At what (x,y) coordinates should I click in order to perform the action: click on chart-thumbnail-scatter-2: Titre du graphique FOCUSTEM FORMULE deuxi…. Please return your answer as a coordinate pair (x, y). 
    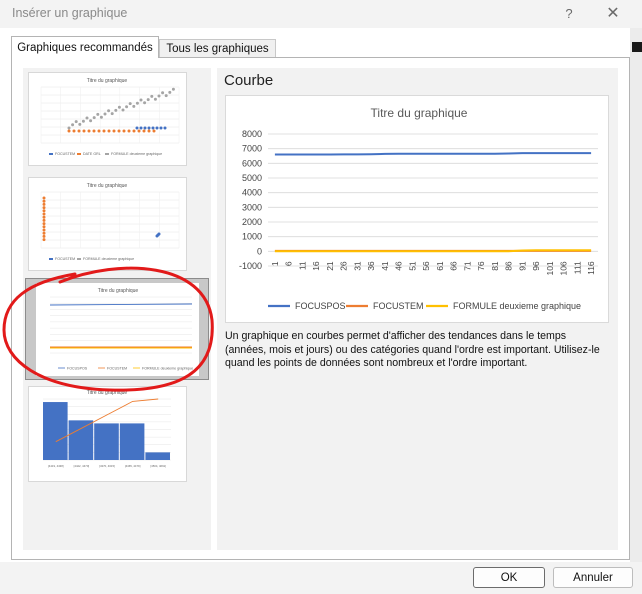
    Looking at the image, I should click on (107, 224).